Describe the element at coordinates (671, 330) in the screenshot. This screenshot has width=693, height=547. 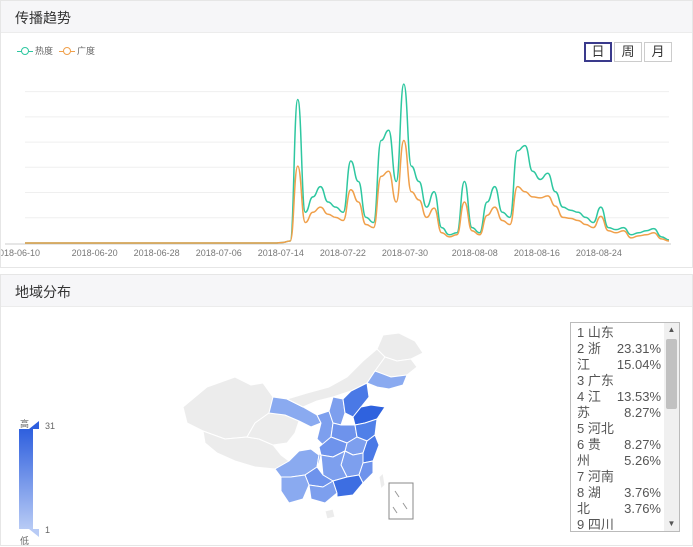
I see `scroll-up-arrow-icon: ▲` at that location.